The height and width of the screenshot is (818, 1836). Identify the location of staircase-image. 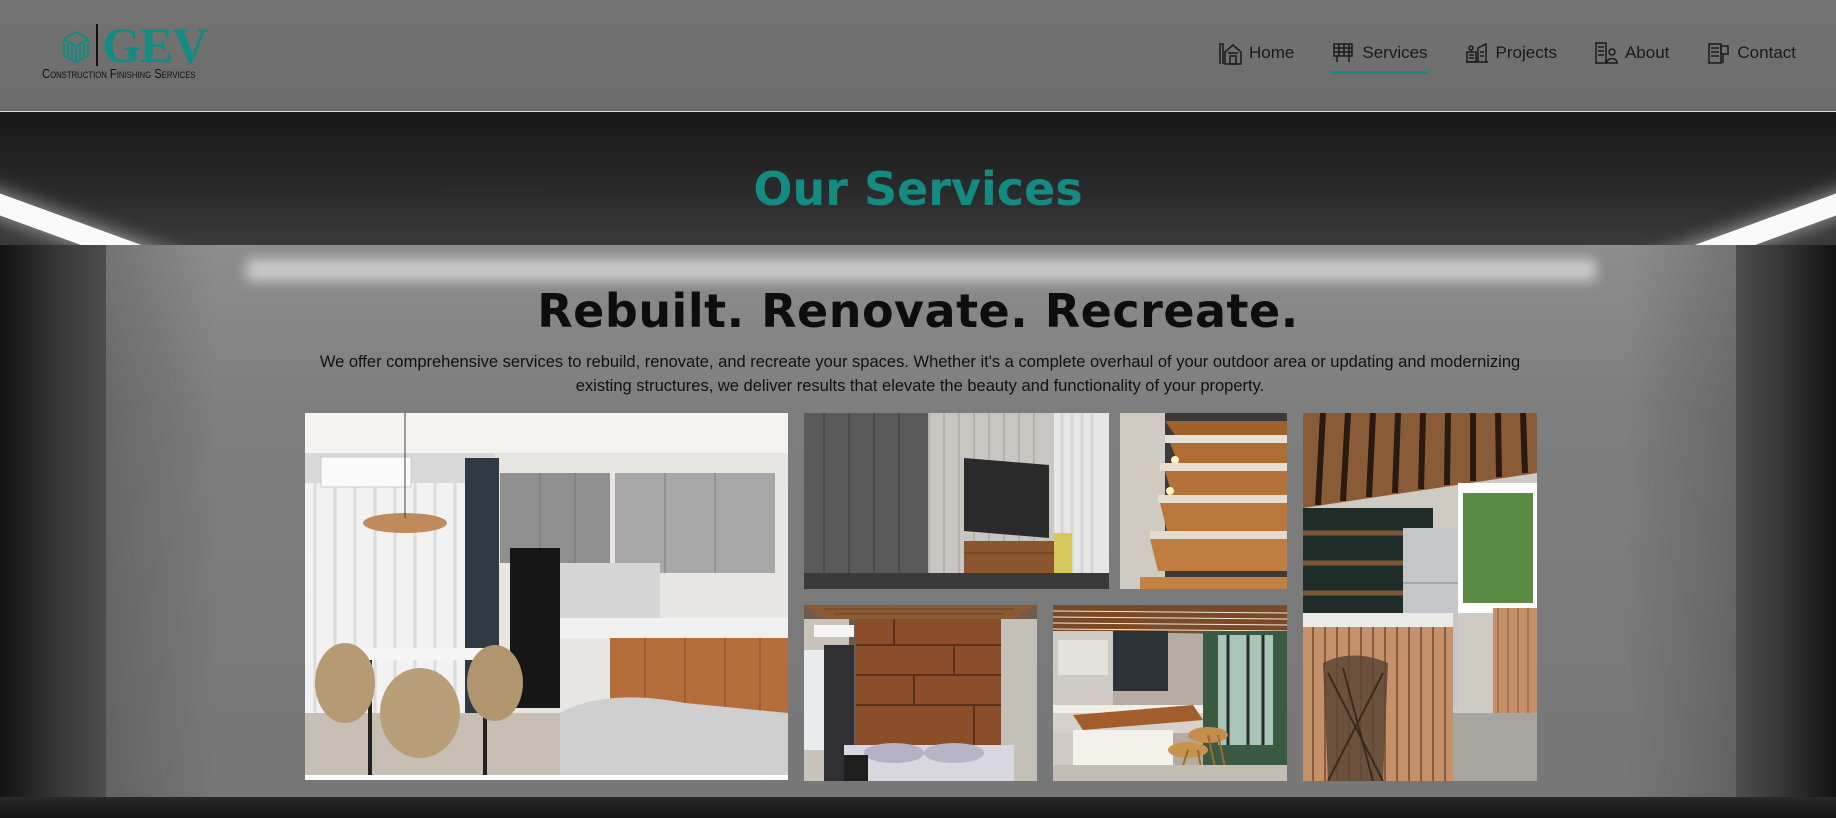
(1203, 501).